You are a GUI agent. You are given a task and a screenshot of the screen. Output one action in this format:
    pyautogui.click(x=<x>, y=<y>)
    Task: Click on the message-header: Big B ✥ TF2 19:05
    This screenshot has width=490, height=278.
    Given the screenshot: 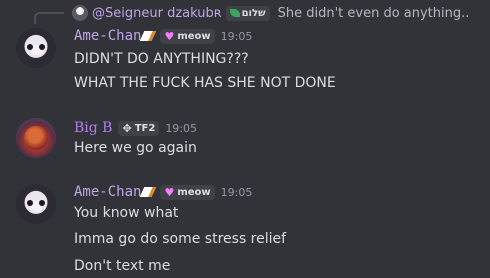 What is the action you would take?
    pyautogui.click(x=135, y=128)
    